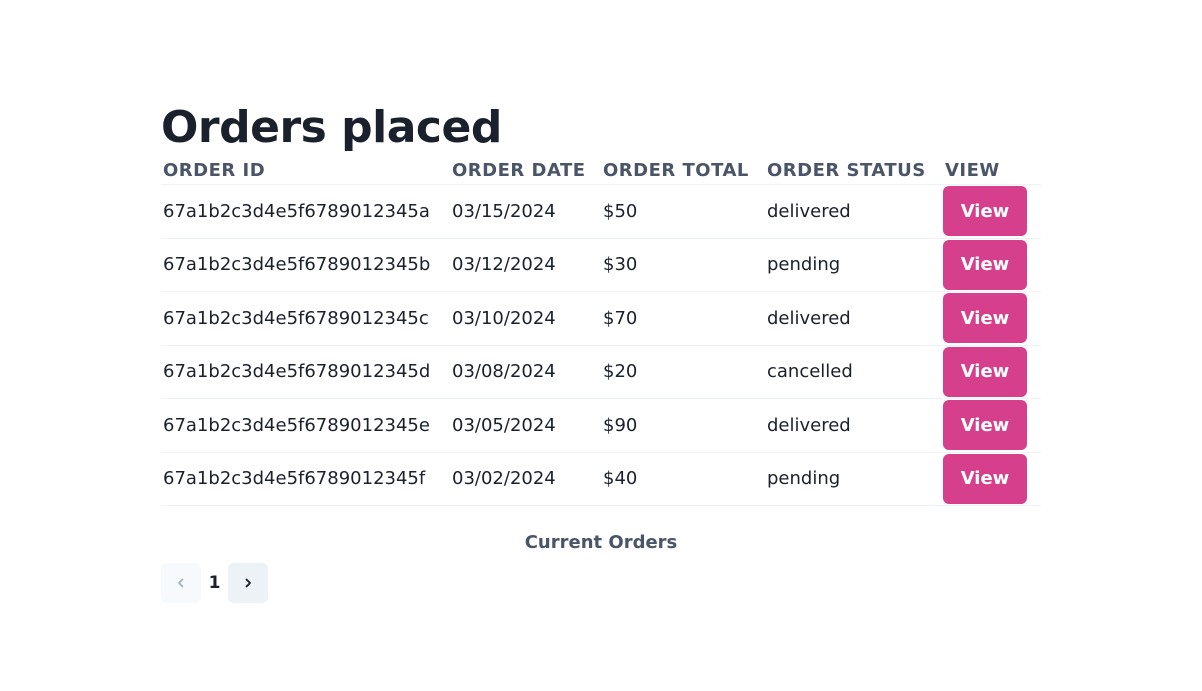 The width and height of the screenshot is (1202, 691). I want to click on order-date-cell: 03/02/2024, so click(525, 479).